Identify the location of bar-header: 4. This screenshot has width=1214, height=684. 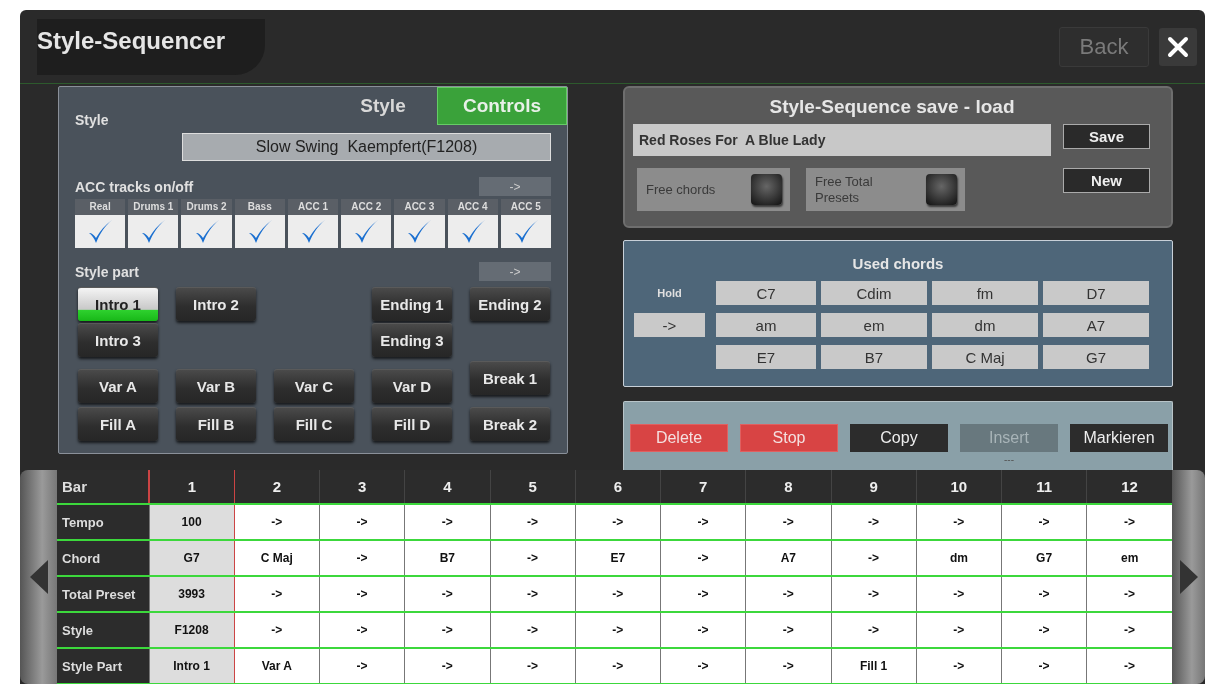
(447, 487).